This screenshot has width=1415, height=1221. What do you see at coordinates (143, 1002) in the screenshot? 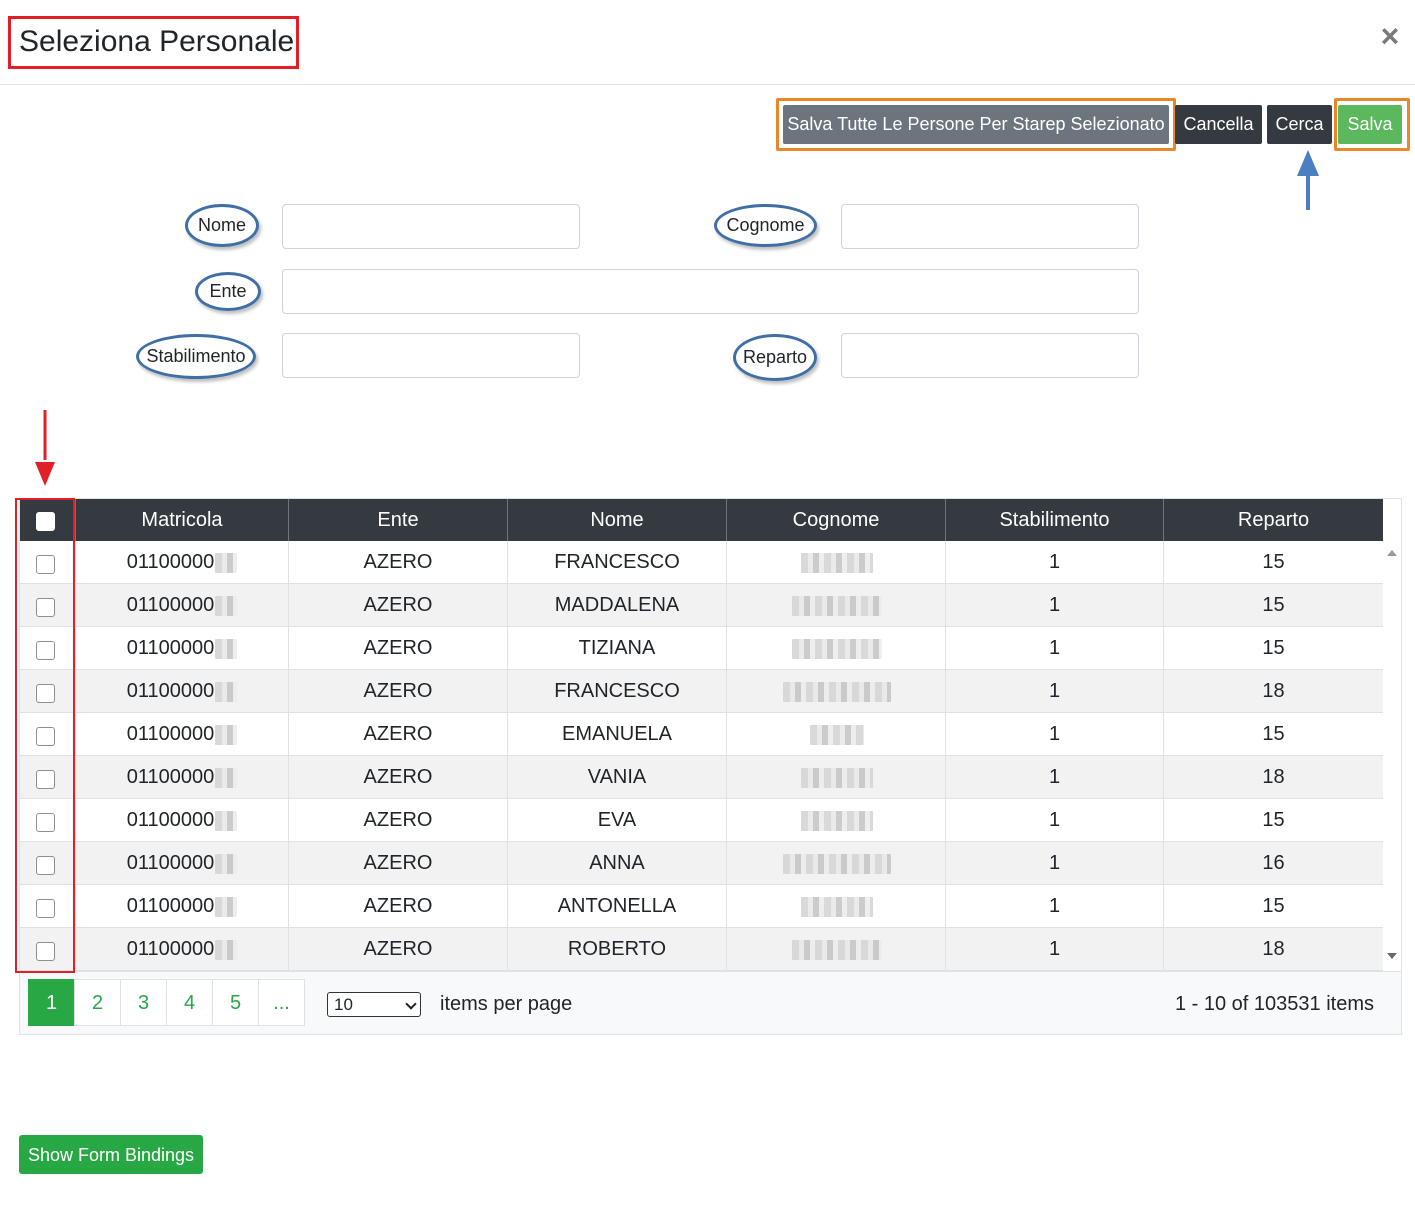
I see `page-button-3: 3` at bounding box center [143, 1002].